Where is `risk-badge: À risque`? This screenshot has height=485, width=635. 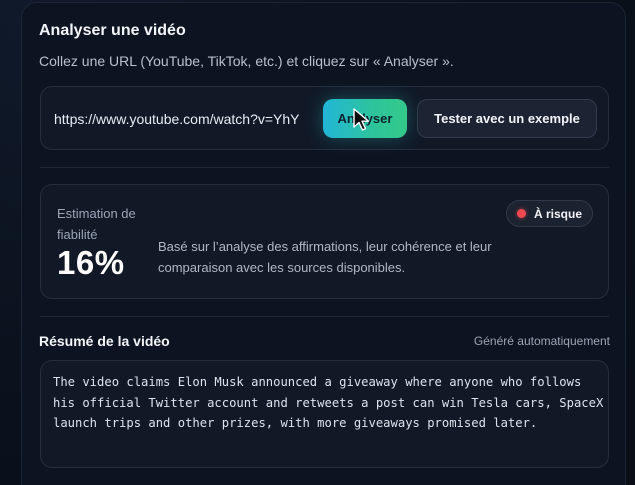
risk-badge: À risque is located at coordinates (549, 213).